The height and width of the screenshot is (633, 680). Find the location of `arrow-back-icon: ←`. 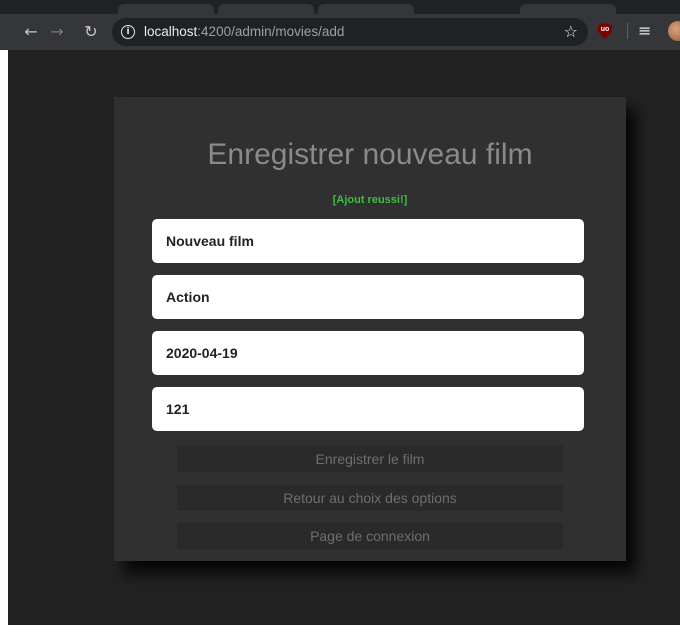

arrow-back-icon: ← is located at coordinates (31, 32).